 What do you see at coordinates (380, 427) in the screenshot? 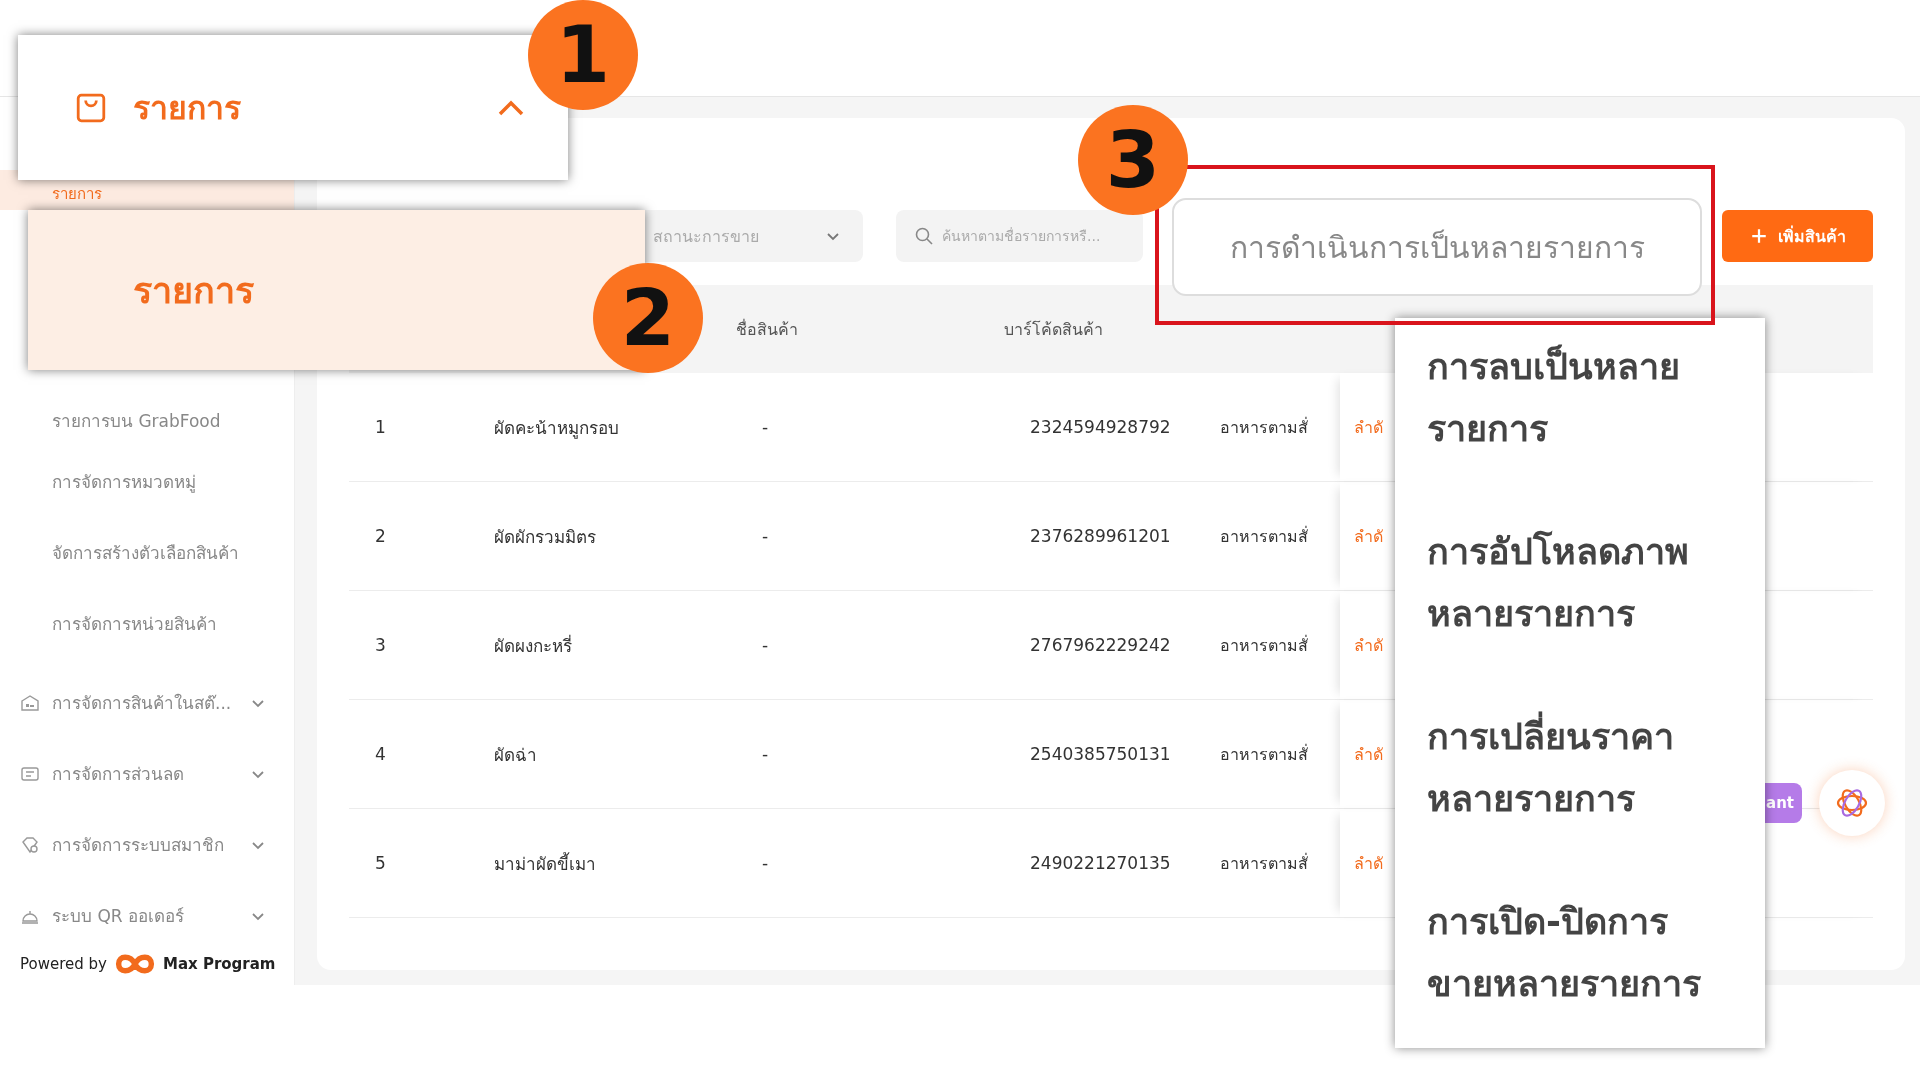
I see `table-cell-text: 1` at bounding box center [380, 427].